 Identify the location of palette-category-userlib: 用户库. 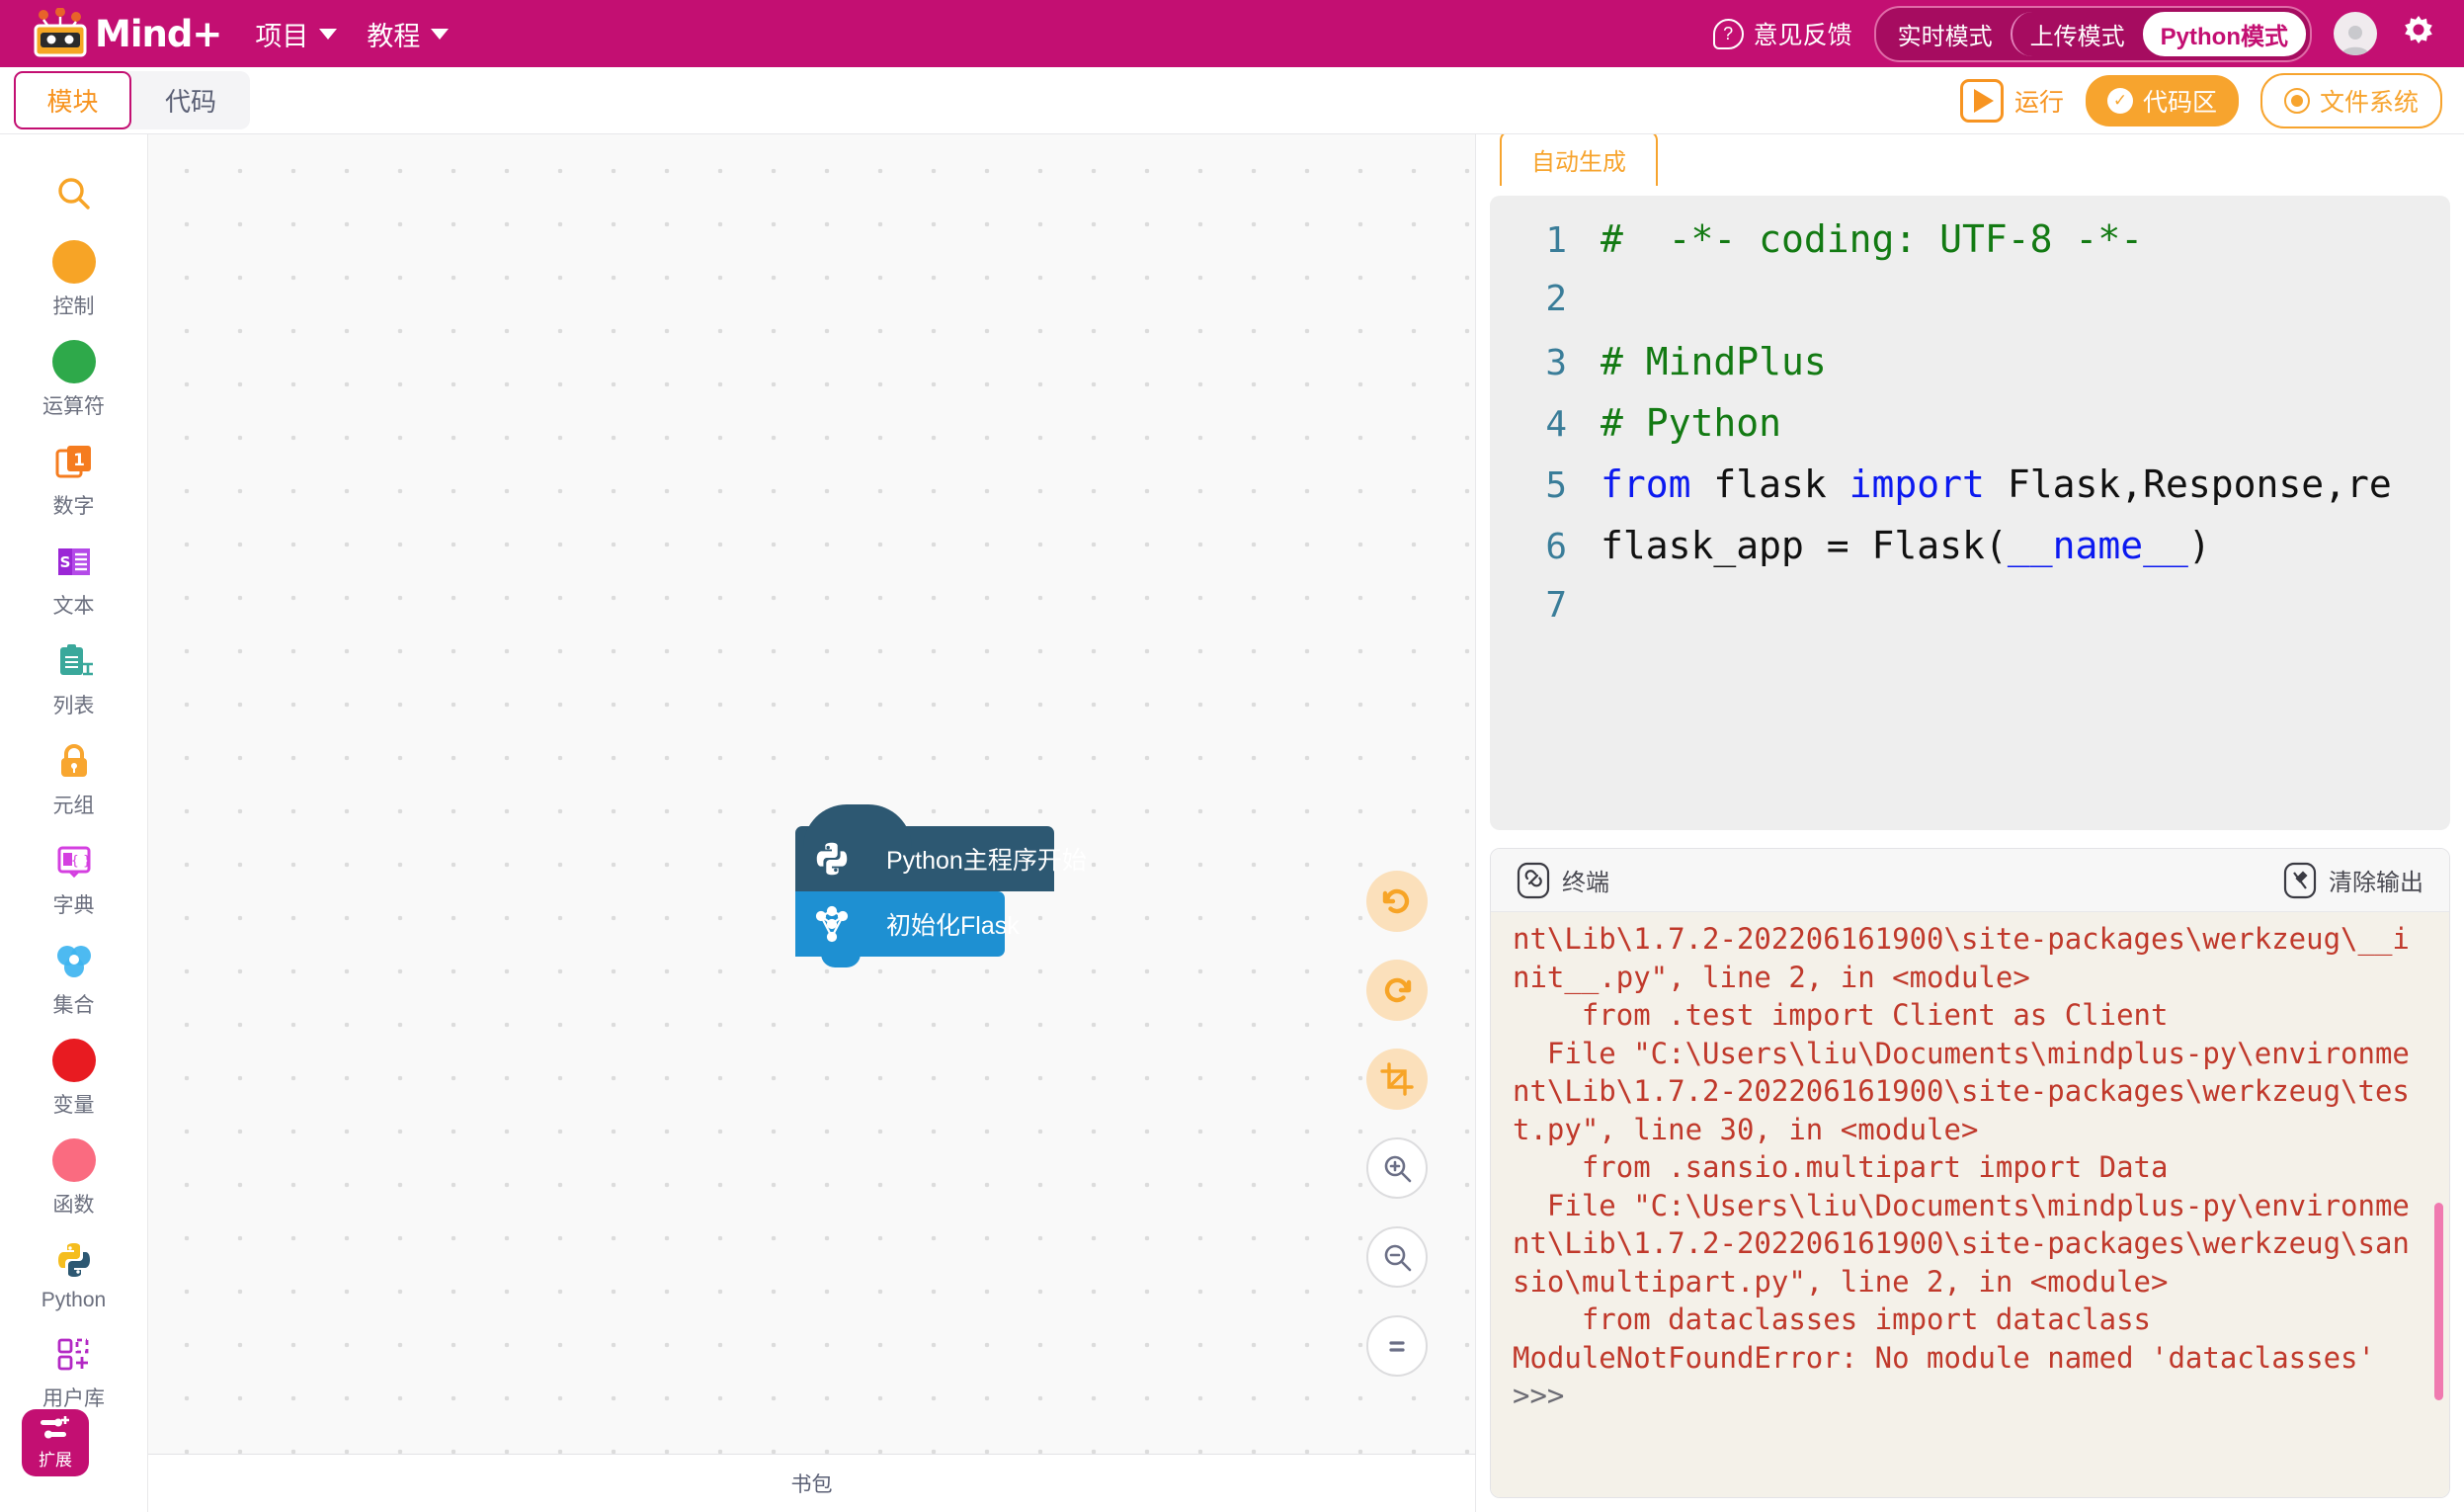
(74, 1371).